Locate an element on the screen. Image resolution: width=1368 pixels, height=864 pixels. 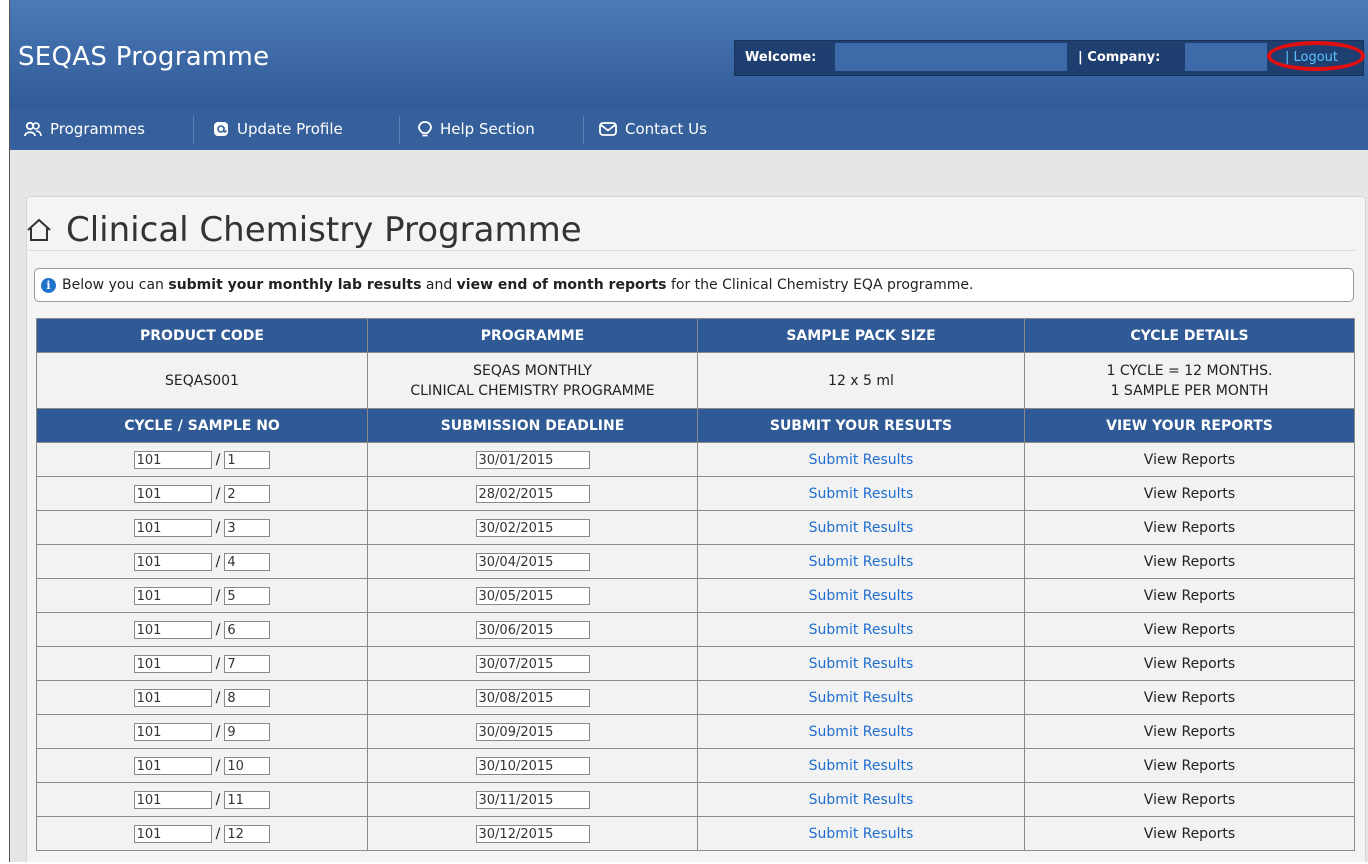
lightbulb-icon is located at coordinates (425, 128).